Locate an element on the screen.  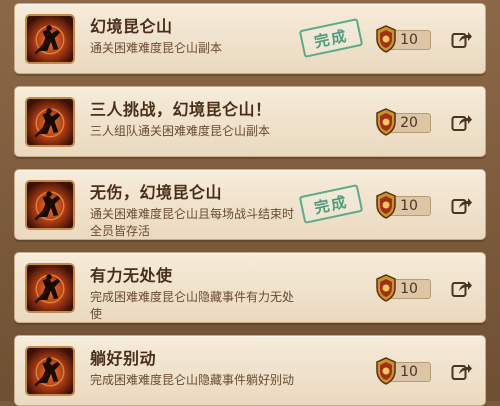
achievement-title: 躺好别动 is located at coordinates (123, 358).